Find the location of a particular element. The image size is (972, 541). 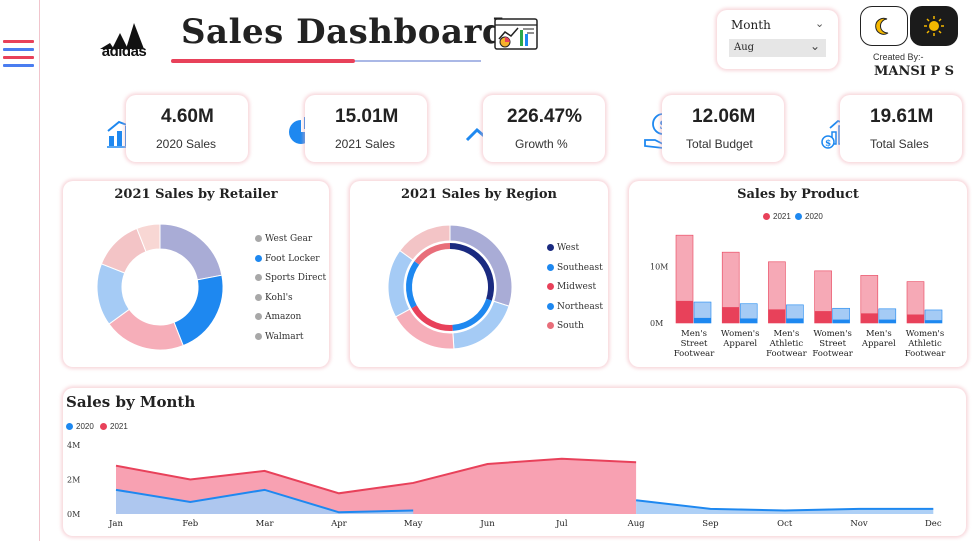

moon-icon is located at coordinates (882, 26).